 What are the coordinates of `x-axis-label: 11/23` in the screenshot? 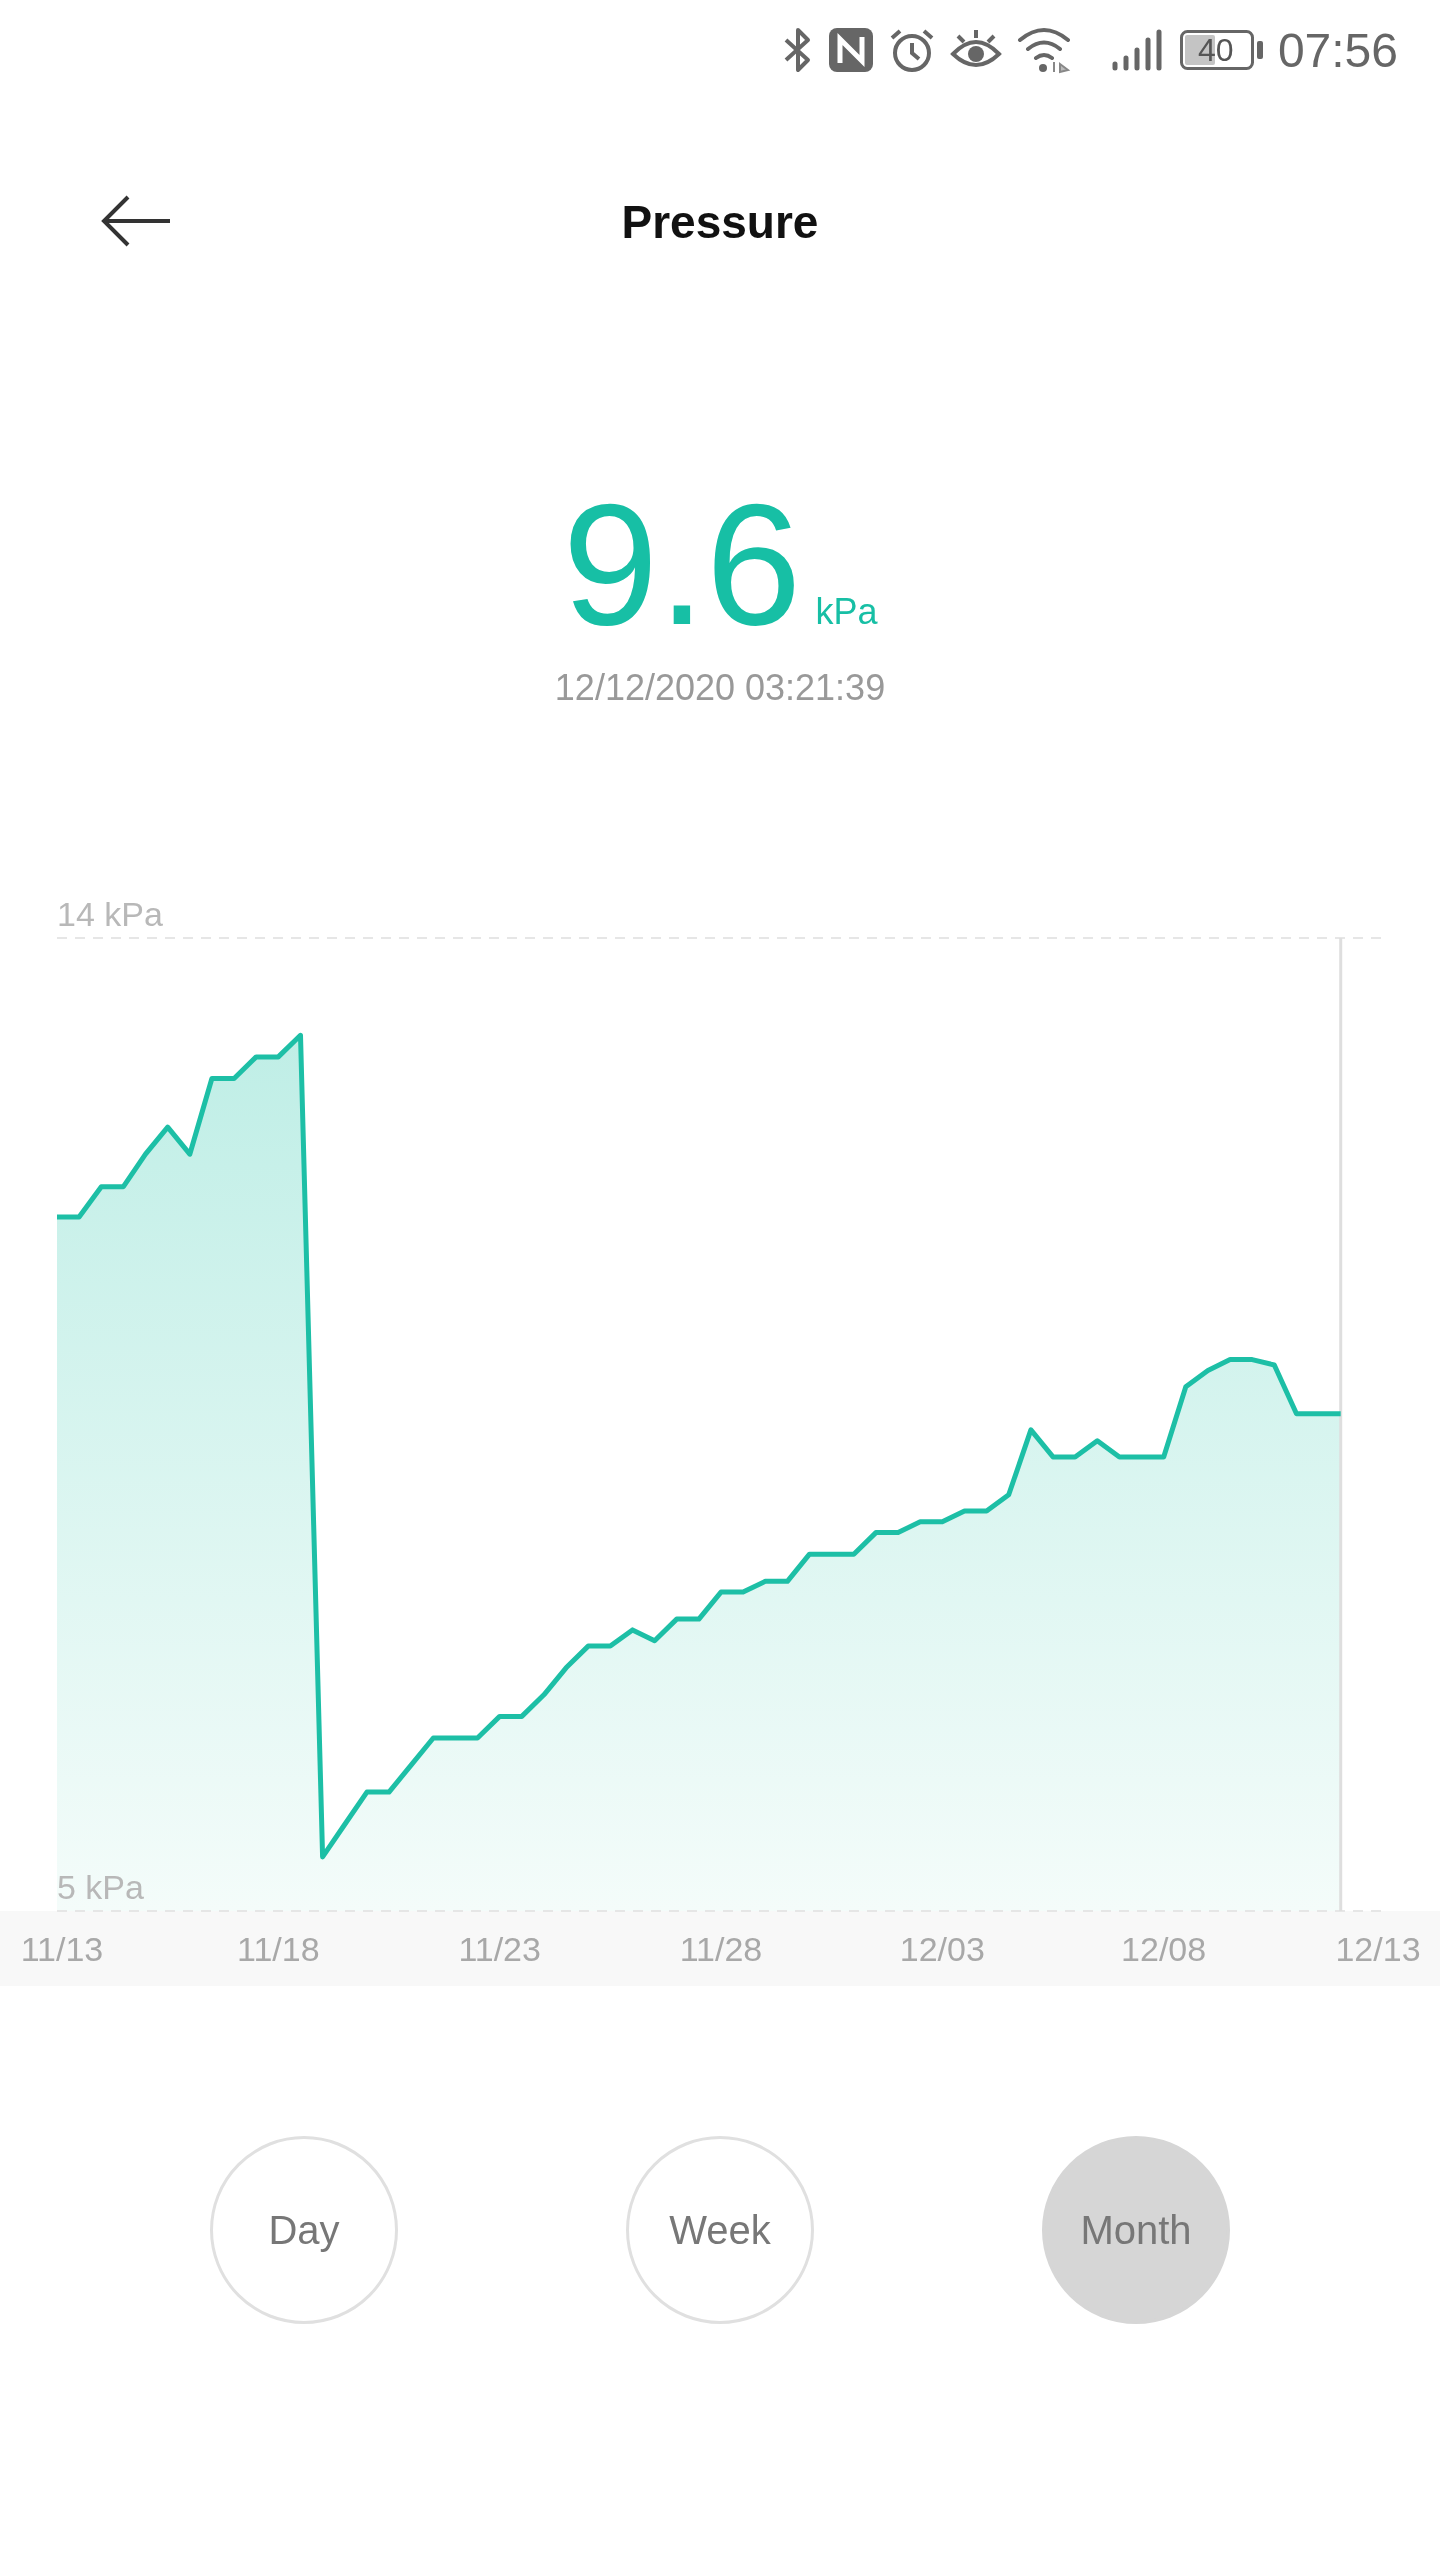 It's located at (499, 1949).